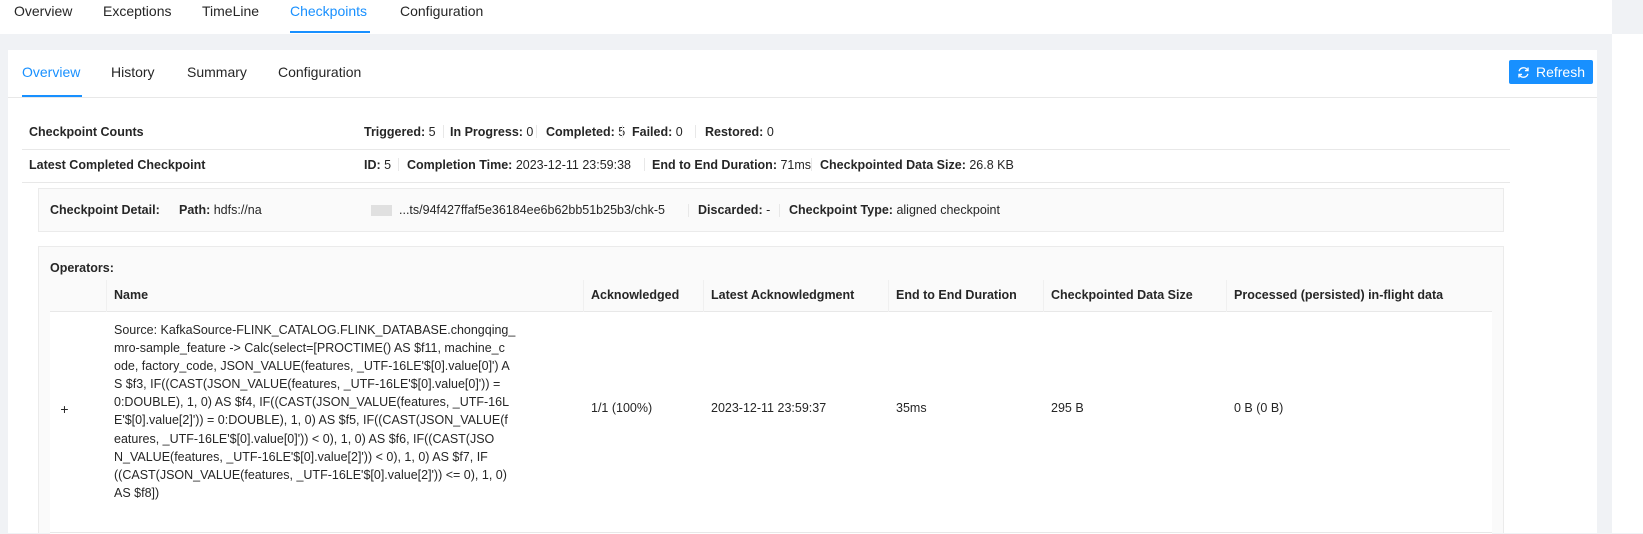 Image resolution: width=1643 pixels, height=534 pixels. Describe the element at coordinates (956, 295) in the screenshot. I see `column-header-end-to-end-duration: End to End Duration` at that location.